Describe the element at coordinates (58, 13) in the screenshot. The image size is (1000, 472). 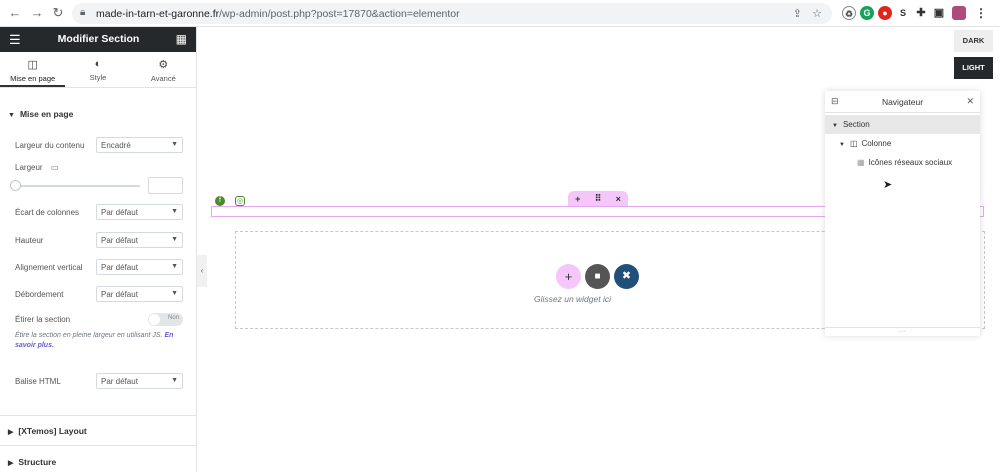
I see `reload-icon: ↻` at that location.